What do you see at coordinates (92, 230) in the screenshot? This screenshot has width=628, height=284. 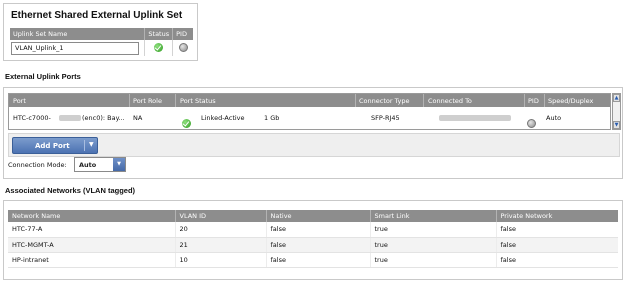 I see `network-name: HTC-77-A` at bounding box center [92, 230].